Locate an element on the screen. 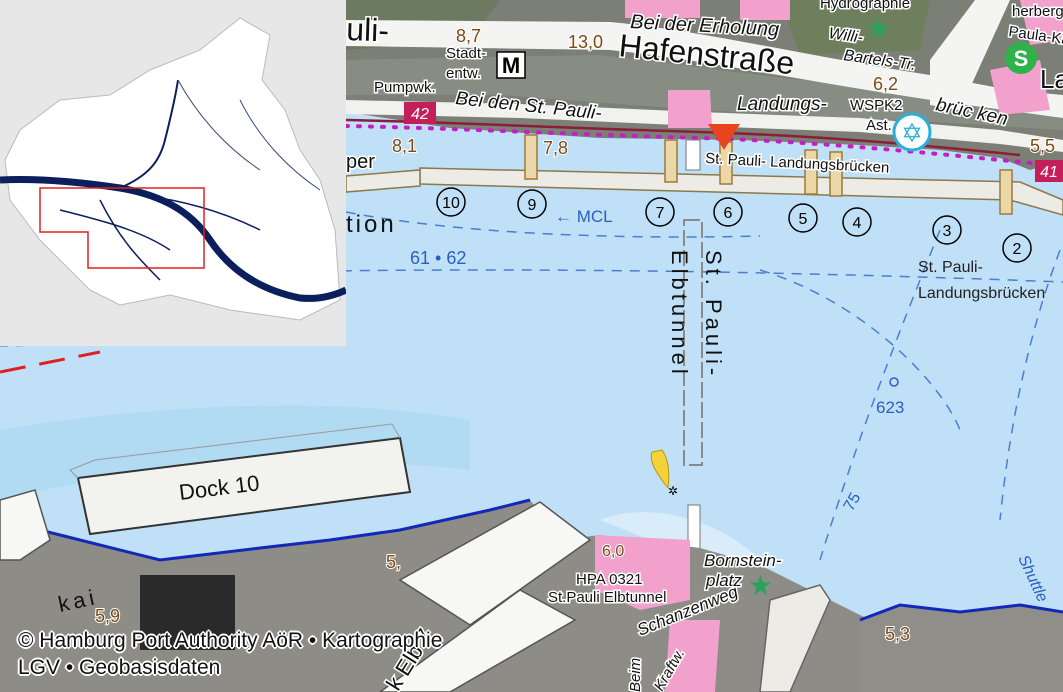 This screenshot has height=692, width=1063. svg-text: 5 is located at coordinates (803, 219).